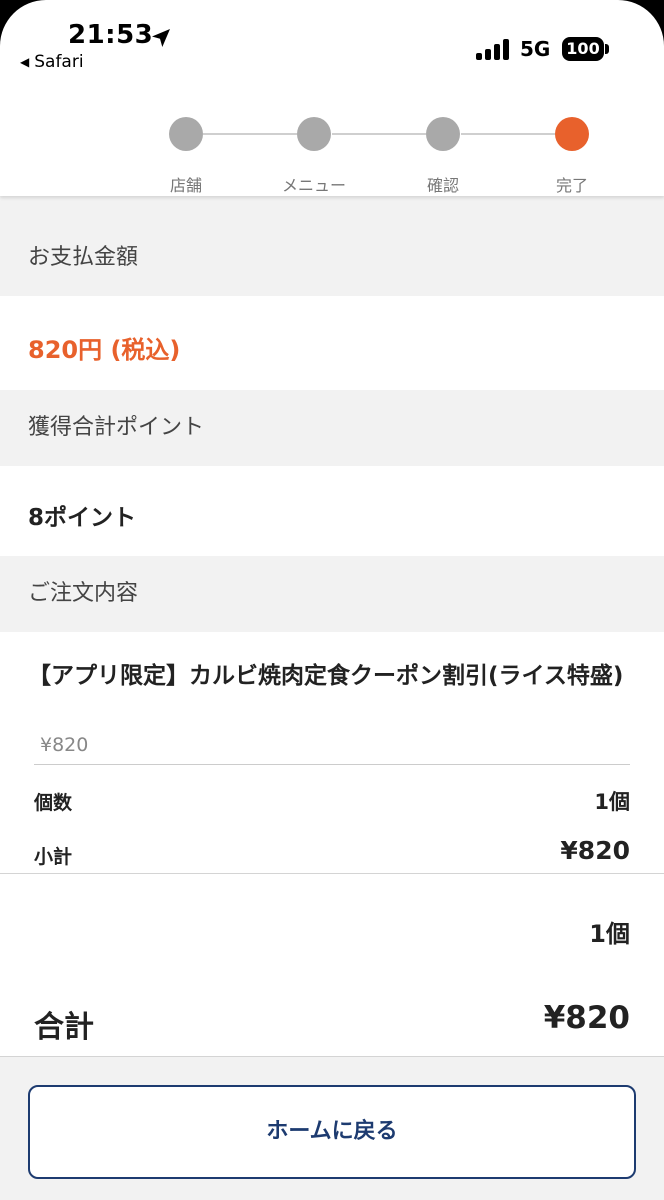 Image resolution: width=664 pixels, height=1200 pixels. I want to click on item-divider, so click(332, 764).